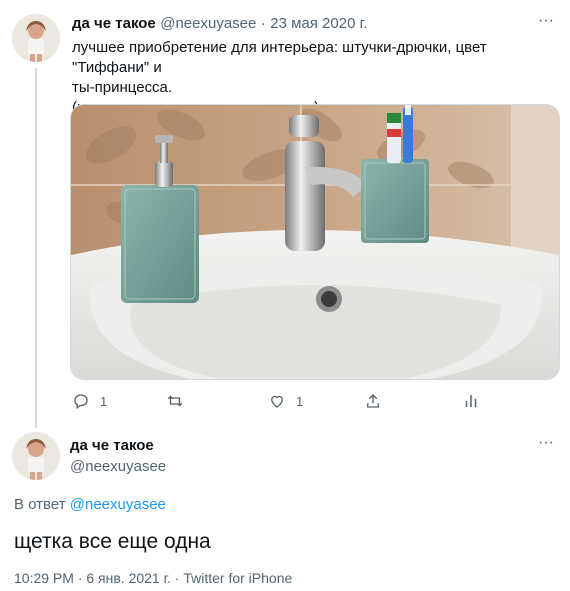 The image size is (570, 591). What do you see at coordinates (89, 401) in the screenshot?
I see `reply-button: 1` at bounding box center [89, 401].